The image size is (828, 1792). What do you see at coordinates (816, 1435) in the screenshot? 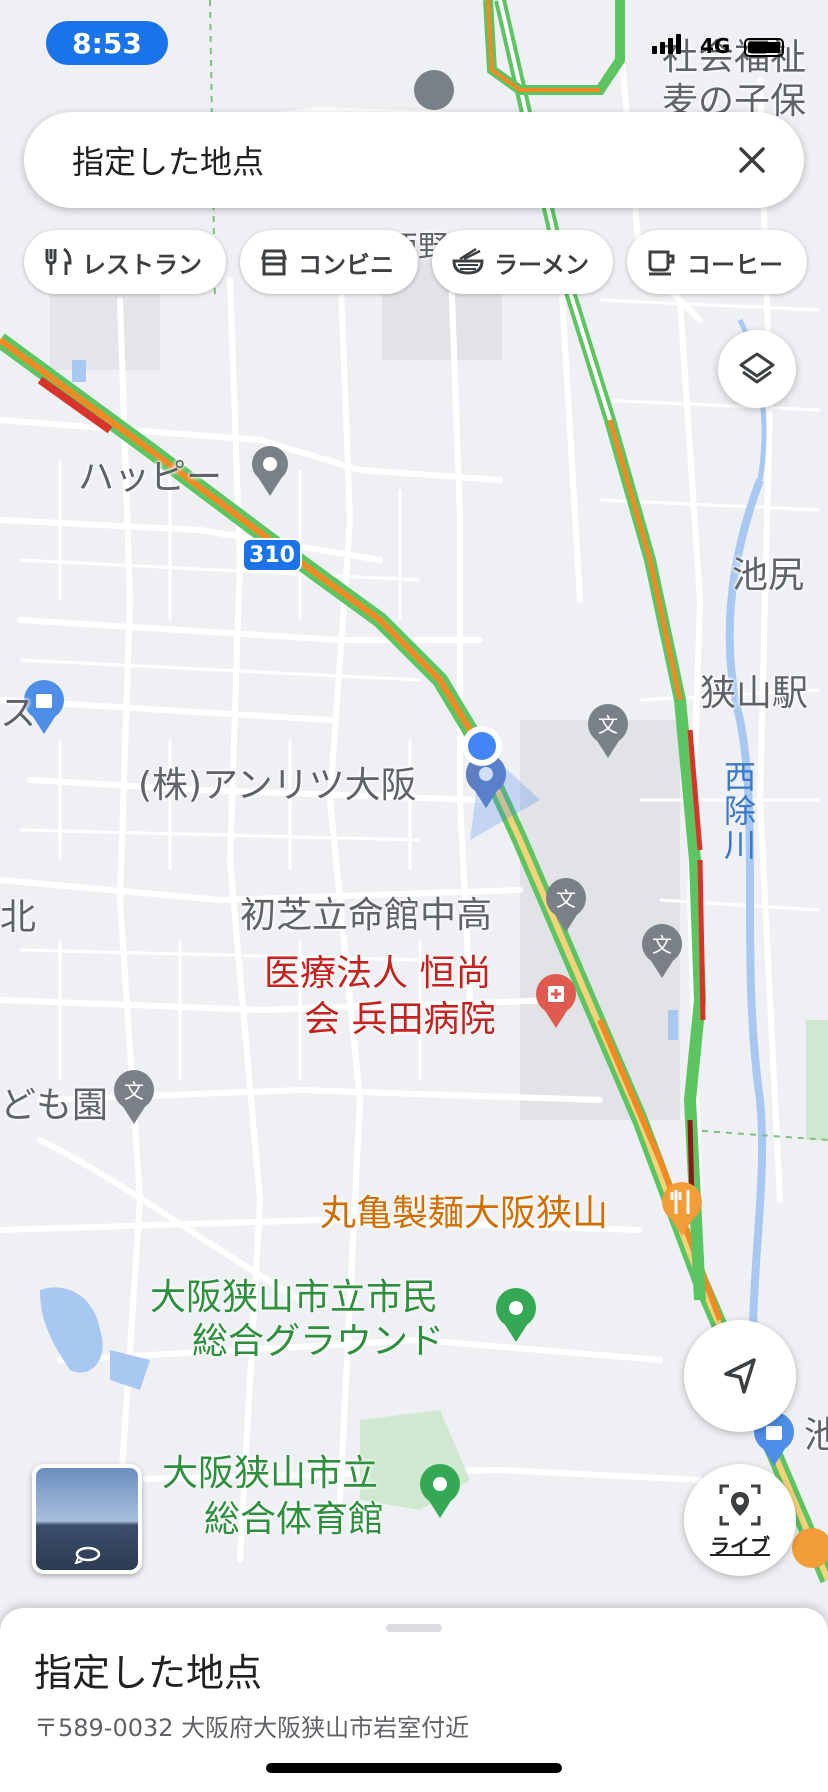
I see `map-label: 池` at bounding box center [816, 1435].